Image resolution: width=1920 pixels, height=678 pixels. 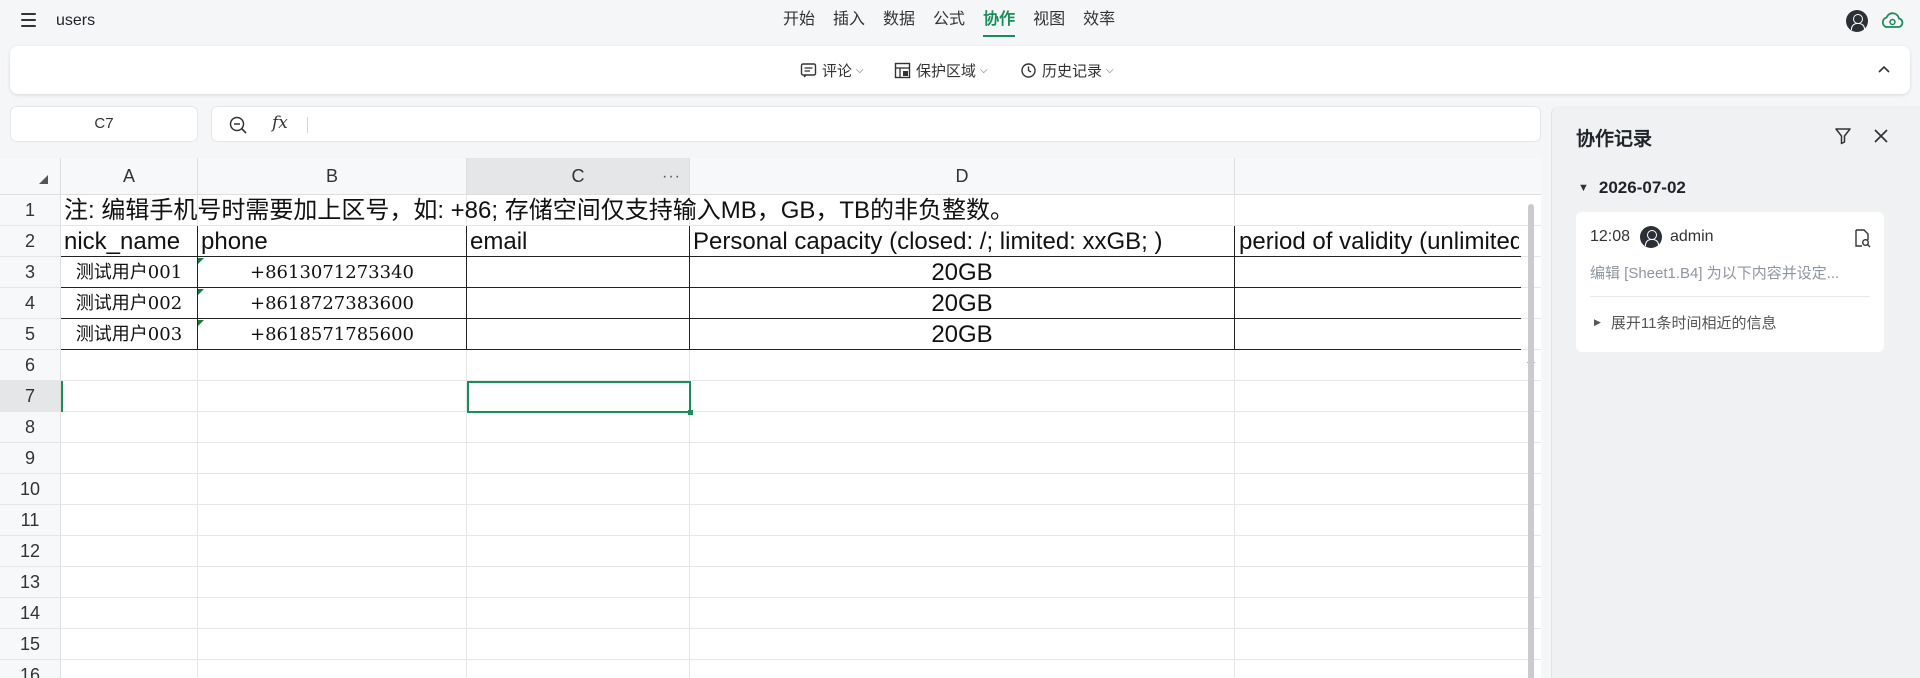 What do you see at coordinates (1843, 136) in the screenshot?
I see `filter-icon` at bounding box center [1843, 136].